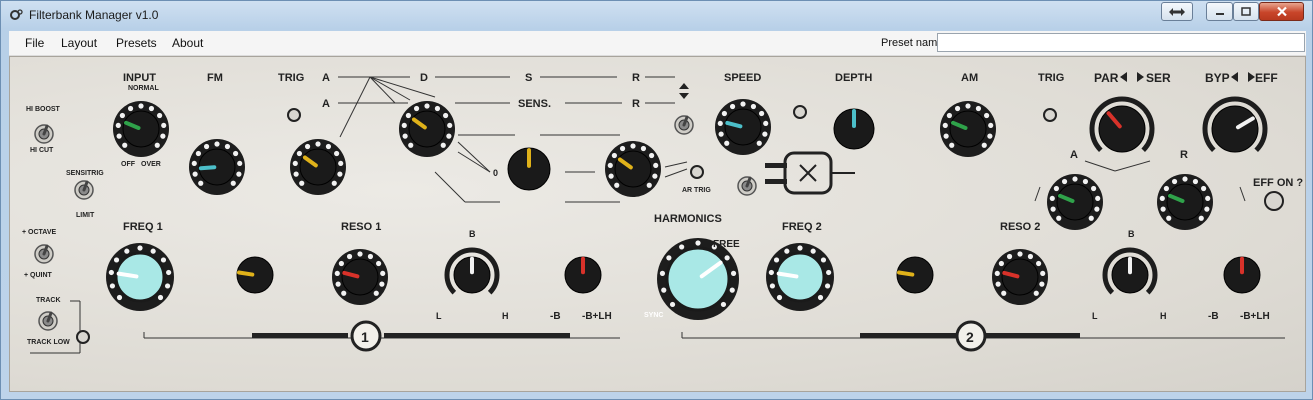  I want to click on freq1-knob, so click(140, 277).